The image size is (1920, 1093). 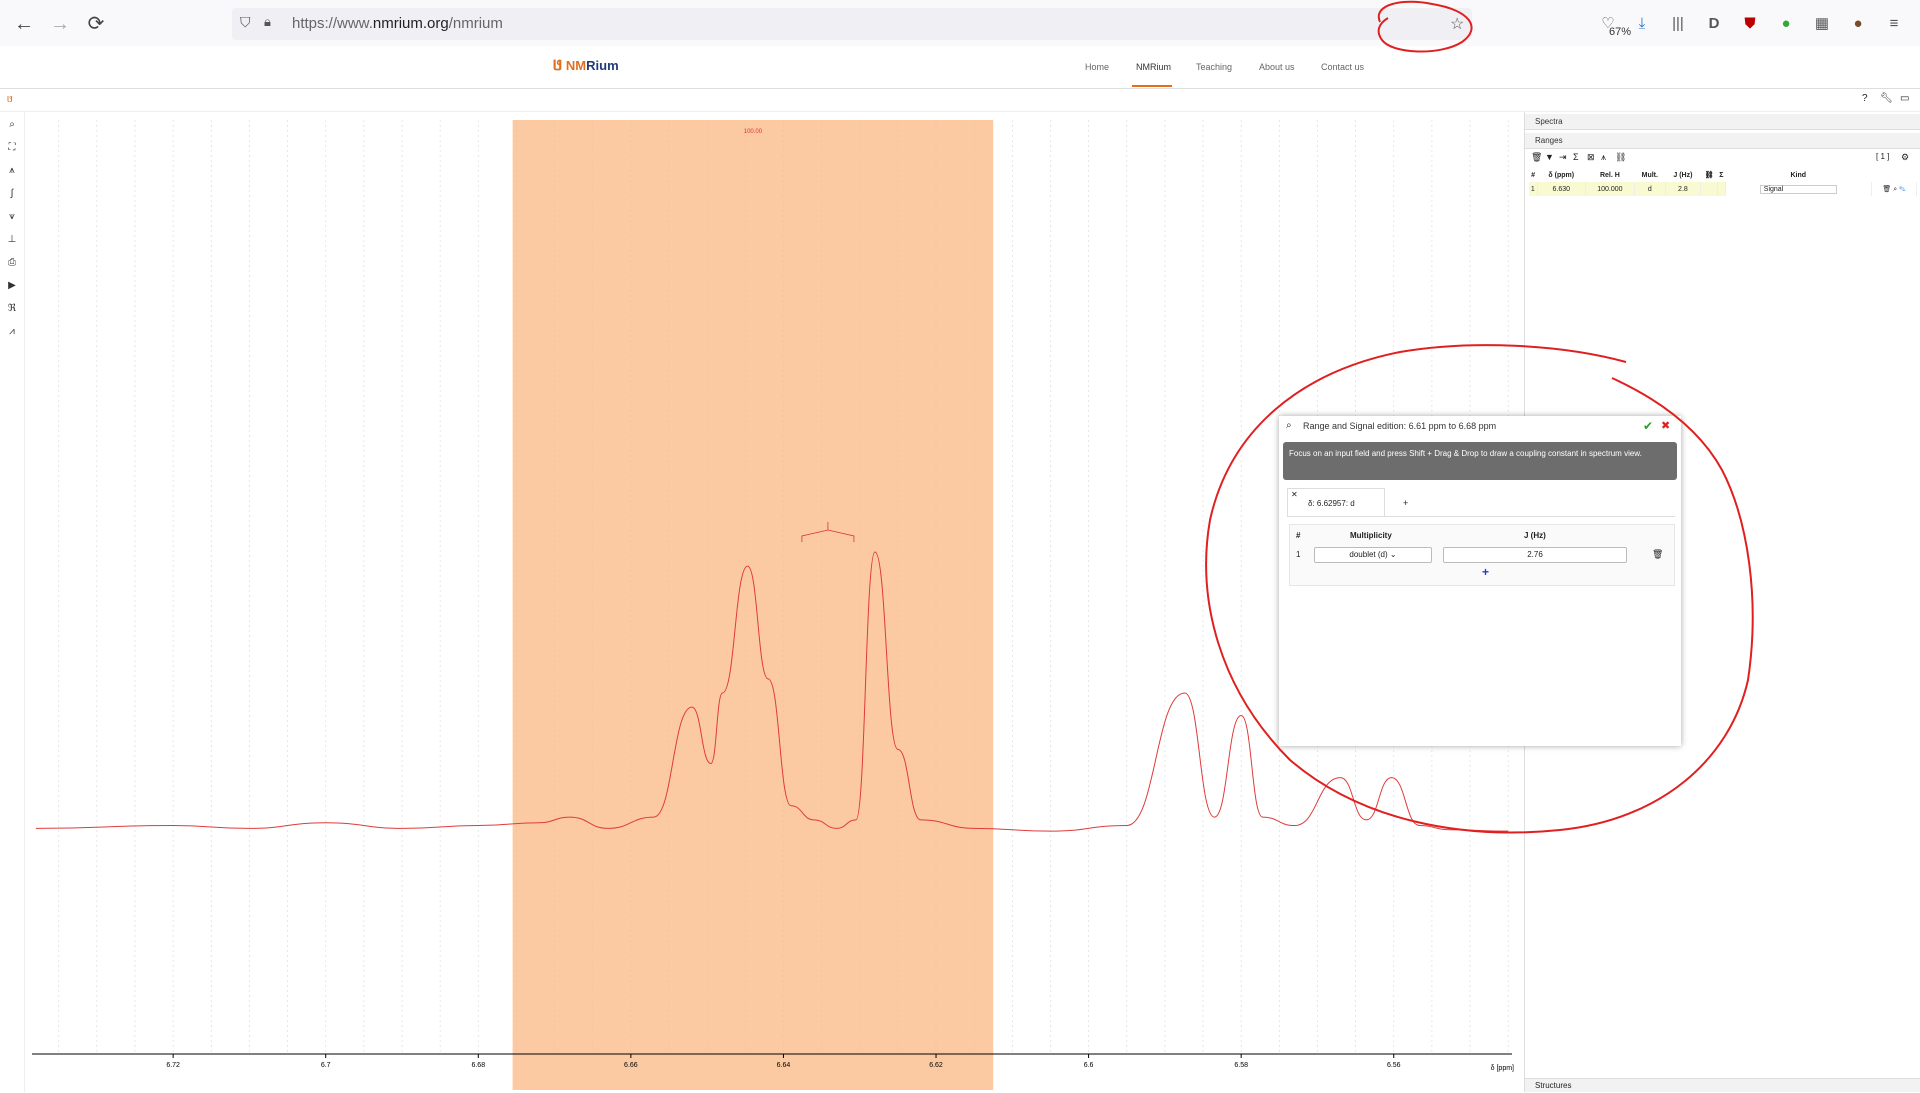 What do you see at coordinates (1533, 189) in the screenshot?
I see `row-index: 1` at bounding box center [1533, 189].